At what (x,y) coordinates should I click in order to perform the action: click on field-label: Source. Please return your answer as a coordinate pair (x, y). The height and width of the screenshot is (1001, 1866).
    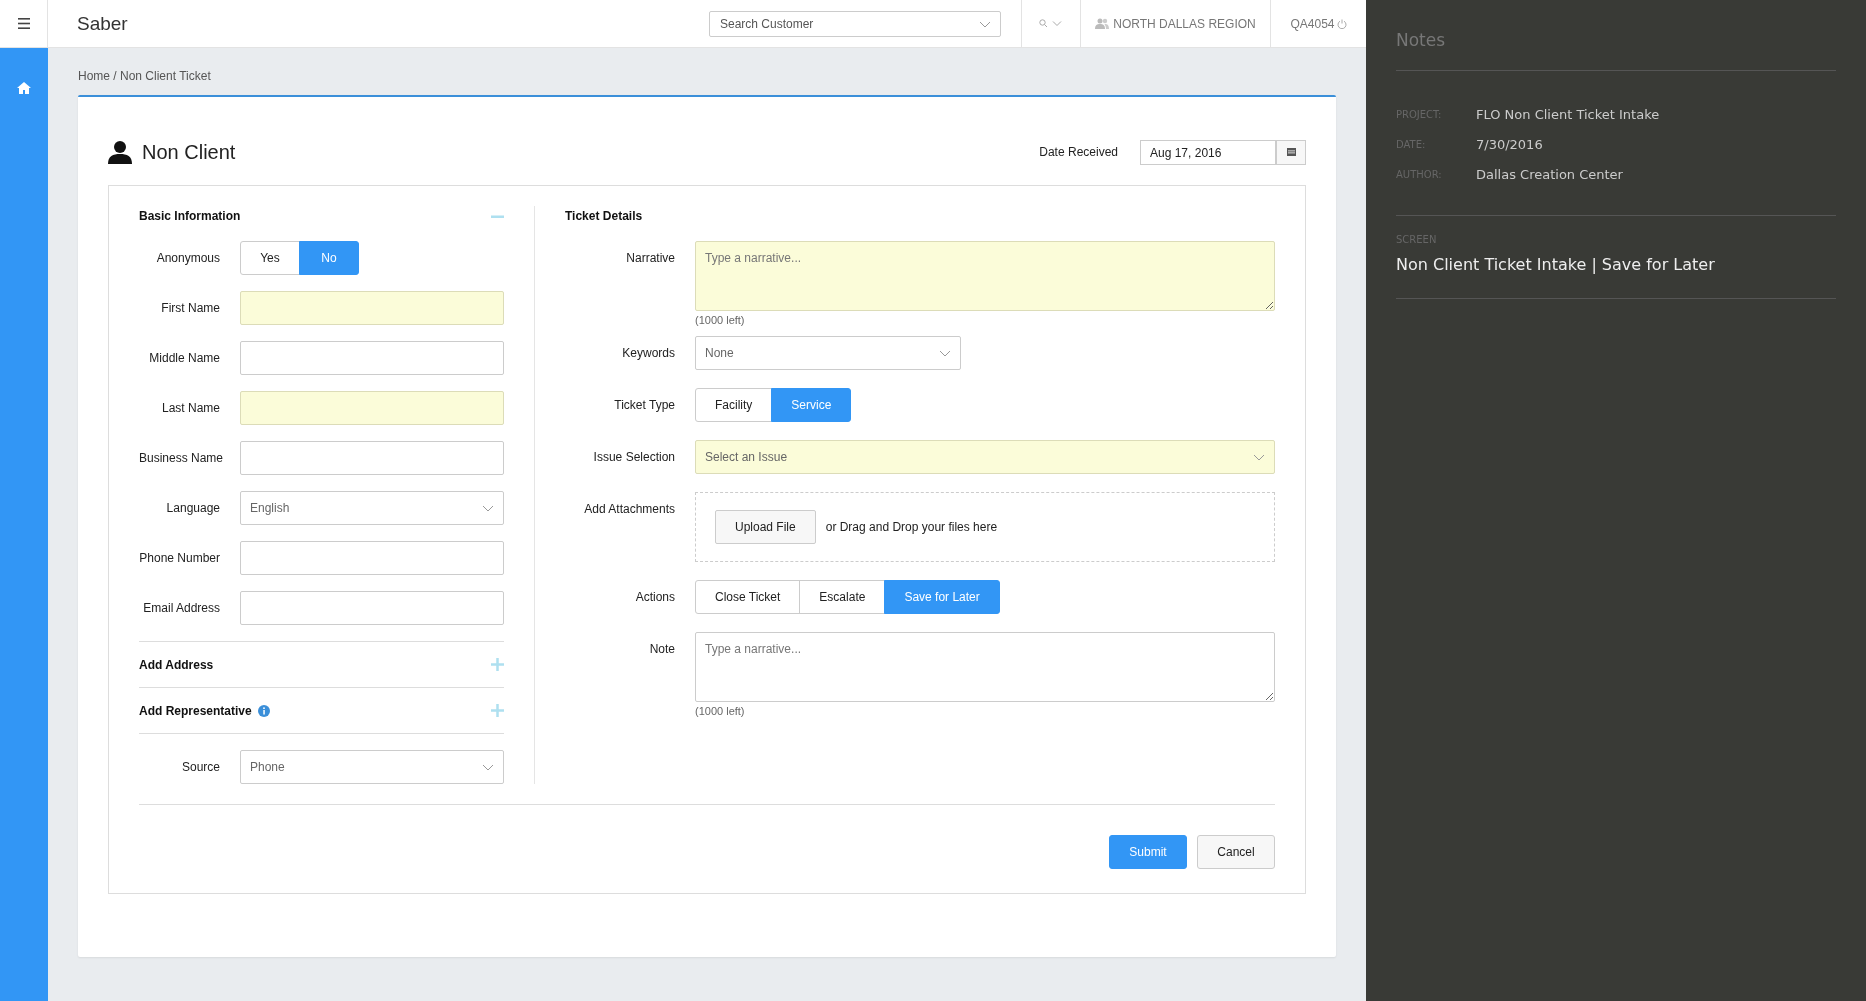
    Looking at the image, I should click on (200, 767).